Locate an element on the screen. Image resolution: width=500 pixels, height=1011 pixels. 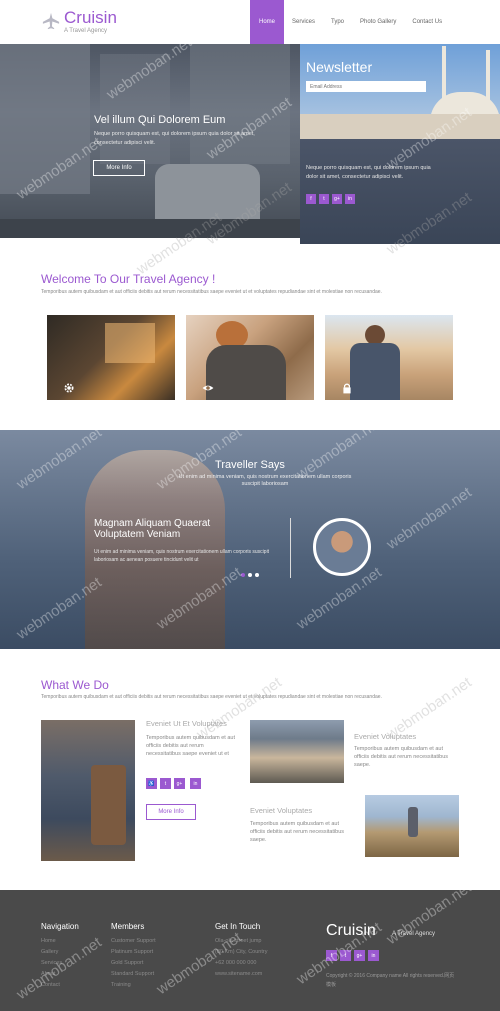
footer-members-link: Customer Support is located at coordinates (133, 941).